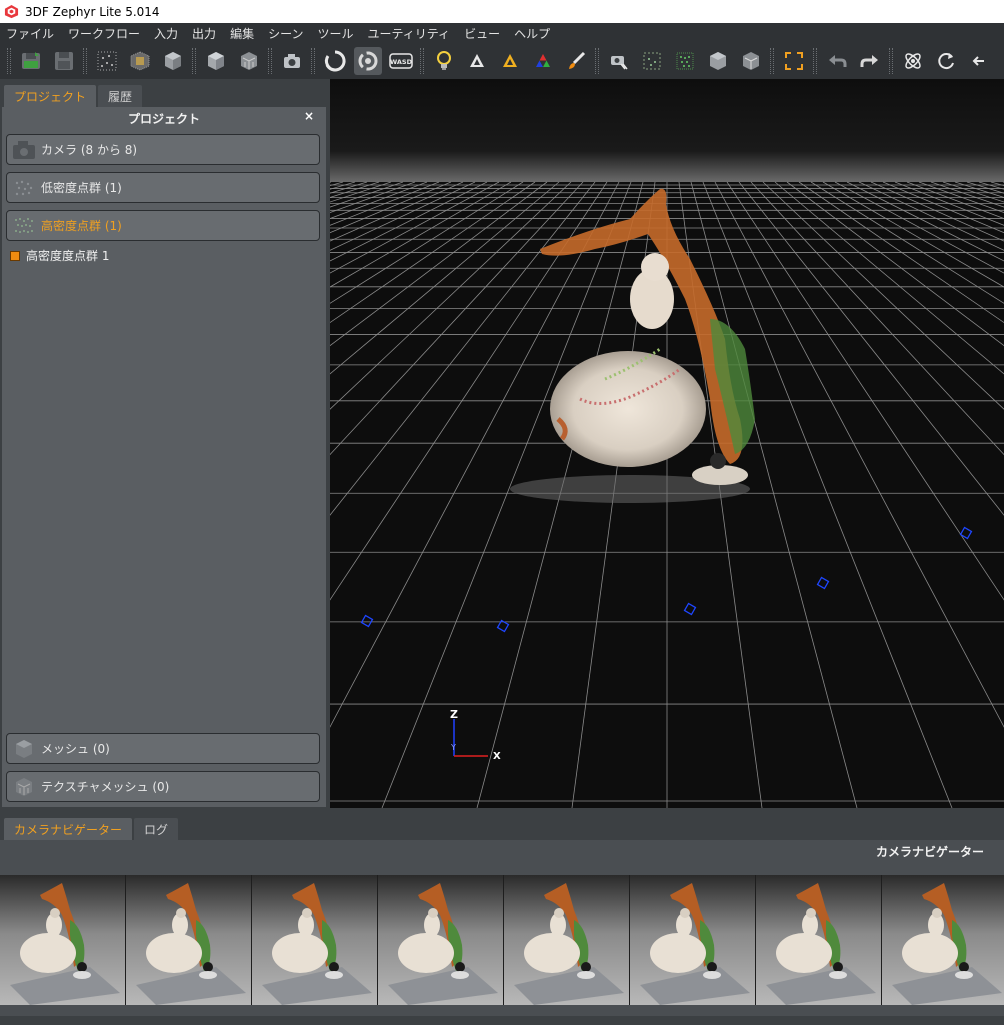 The width and height of the screenshot is (1004, 1025). Describe the element at coordinates (718, 61) in the screenshot. I see `select-mesh-icon` at that location.